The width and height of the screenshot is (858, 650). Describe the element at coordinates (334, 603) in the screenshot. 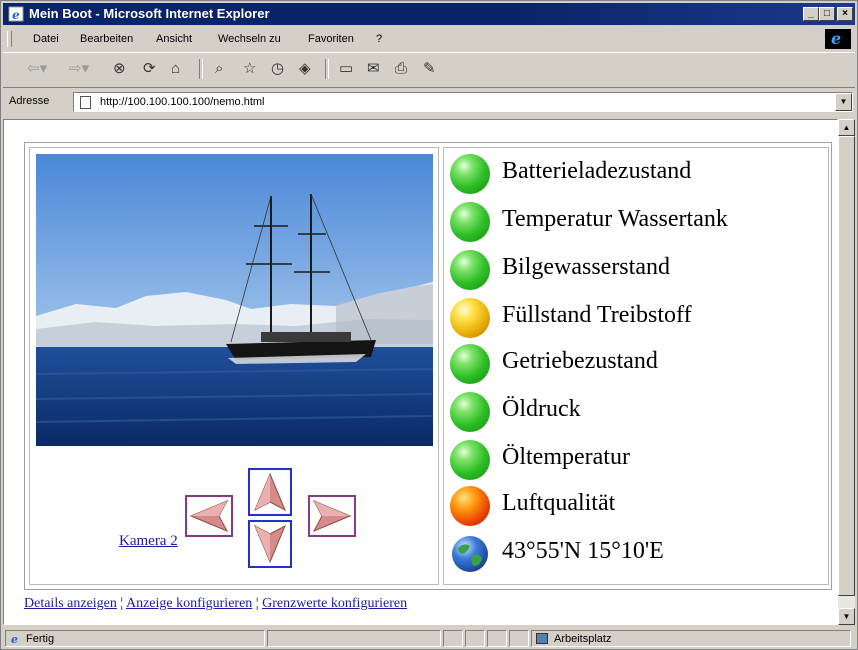

I see `configure-limits-link: Grenzwerte konfigurieren` at that location.